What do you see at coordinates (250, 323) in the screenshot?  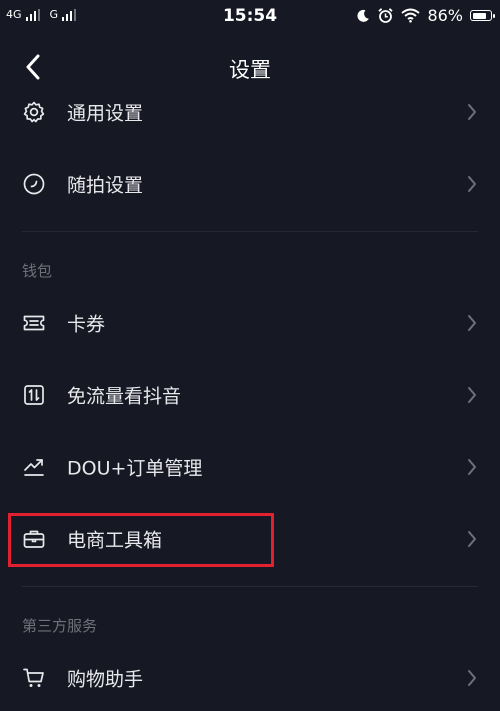 I see `wallet-item-coupons: 卡券` at bounding box center [250, 323].